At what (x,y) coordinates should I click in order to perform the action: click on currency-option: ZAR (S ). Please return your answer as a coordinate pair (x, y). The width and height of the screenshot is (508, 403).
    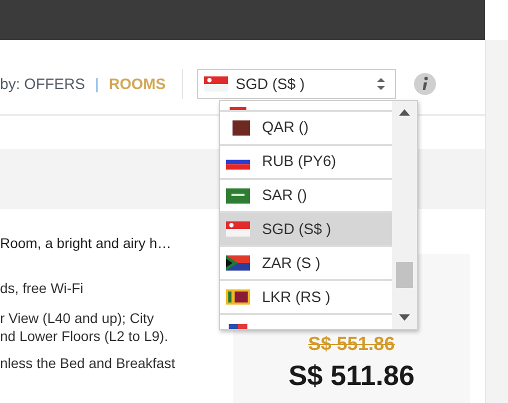
    Looking at the image, I should click on (306, 264).